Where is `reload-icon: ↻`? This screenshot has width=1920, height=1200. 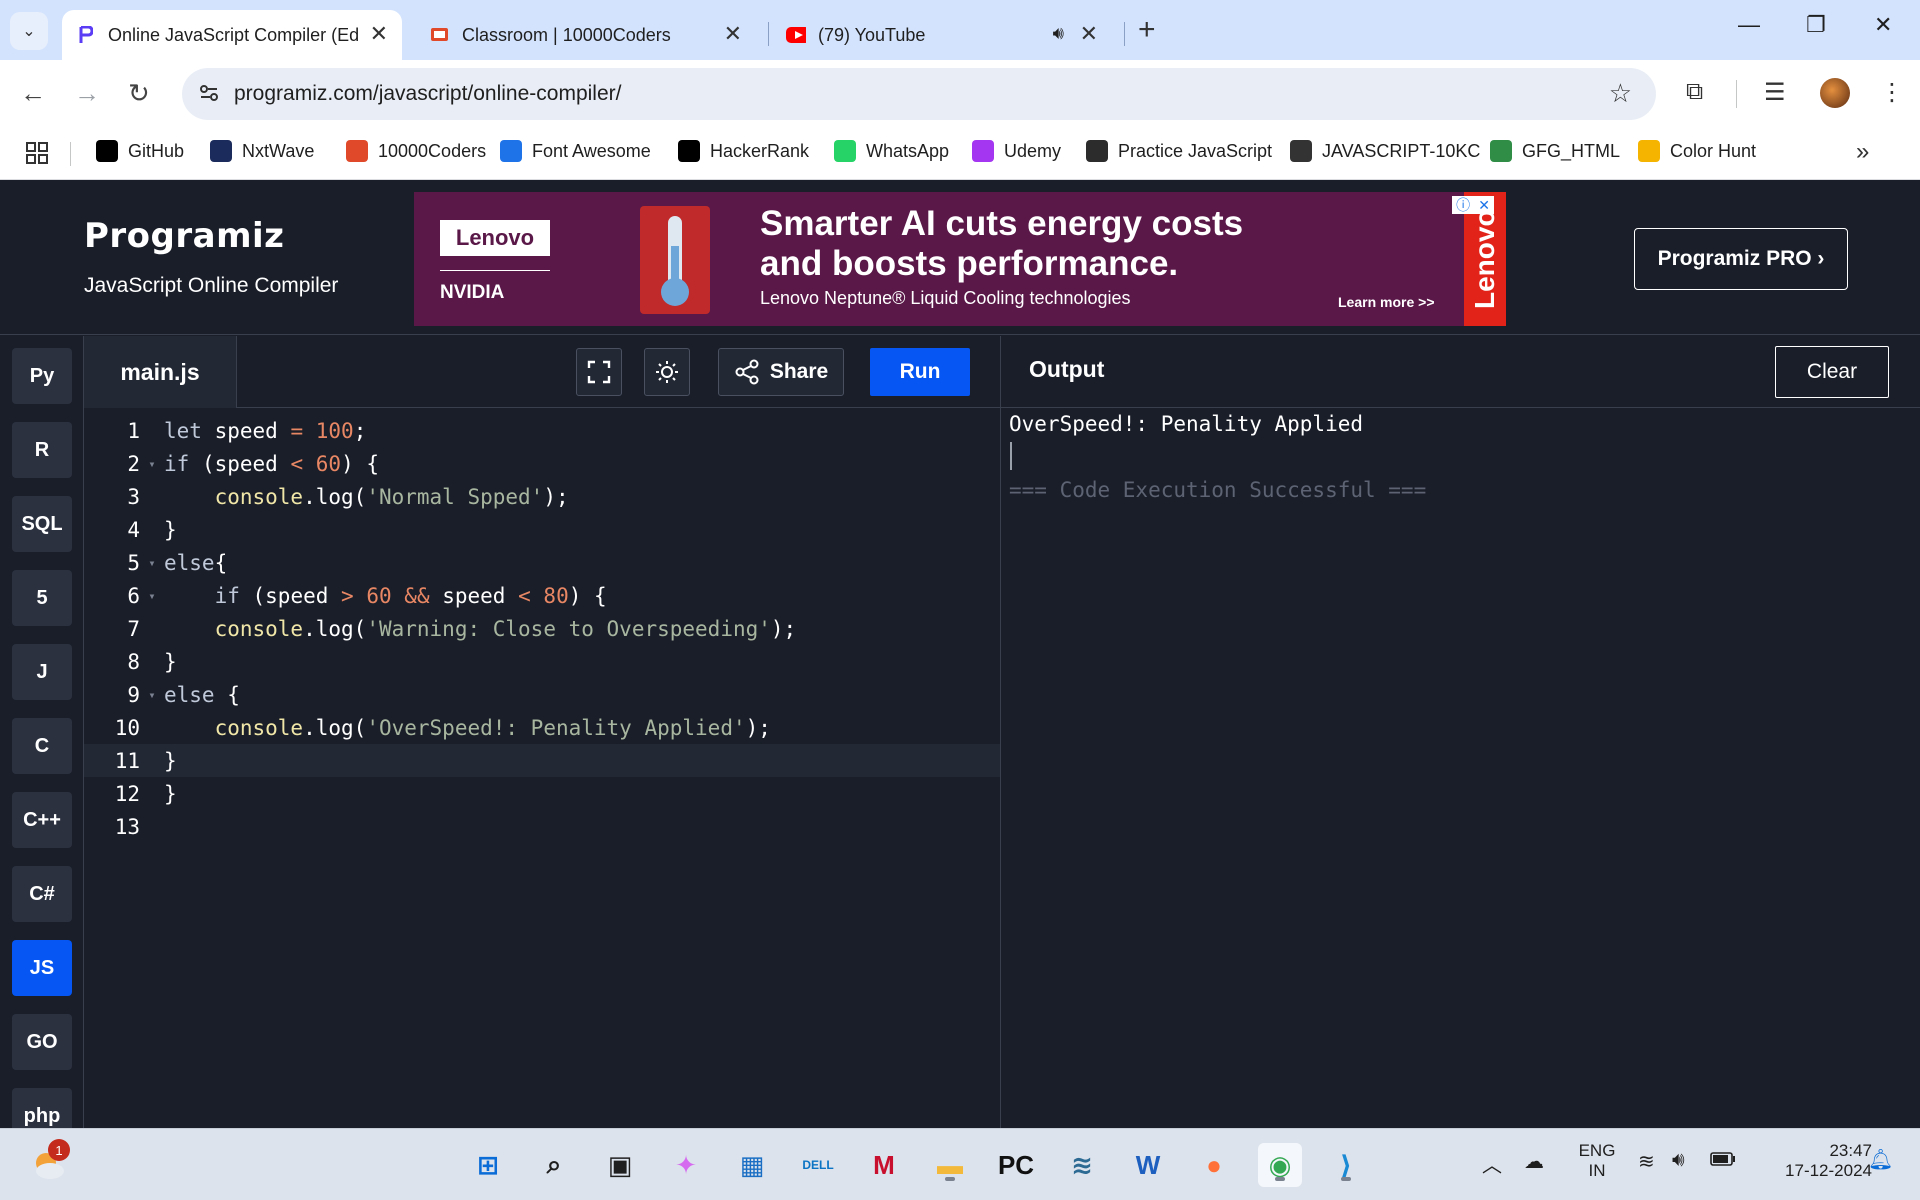
reload-icon: ↻ is located at coordinates (139, 93).